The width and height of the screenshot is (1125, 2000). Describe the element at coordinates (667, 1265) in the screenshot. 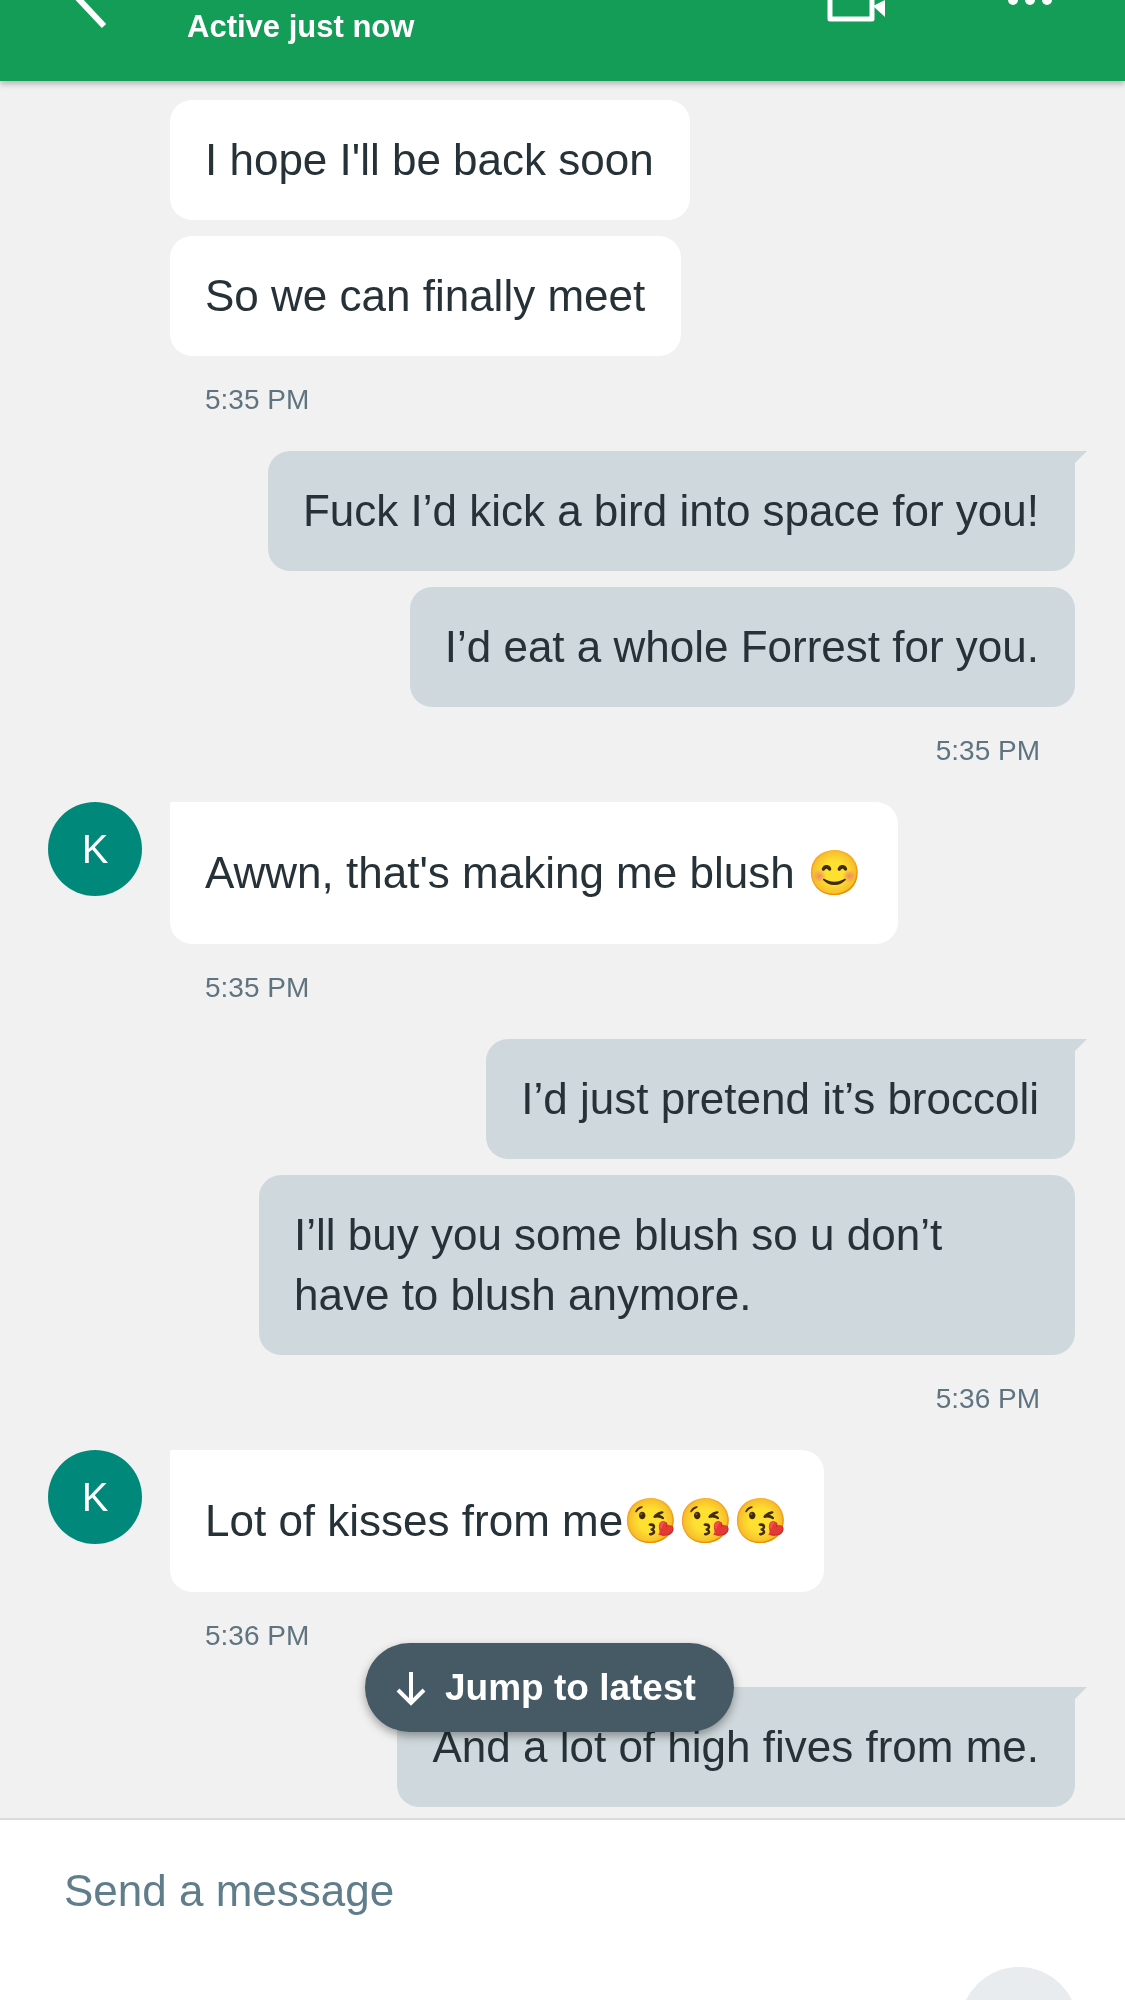

I see `message-bubble: I’ll buy you some blush so u don’t have to blush anymore.` at that location.